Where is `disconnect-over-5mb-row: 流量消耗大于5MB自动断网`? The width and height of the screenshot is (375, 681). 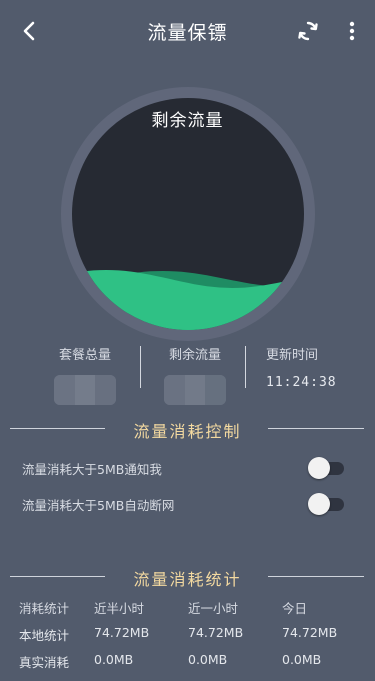 disconnect-over-5mb-row: 流量消耗大于5MB自动断网 is located at coordinates (187, 504).